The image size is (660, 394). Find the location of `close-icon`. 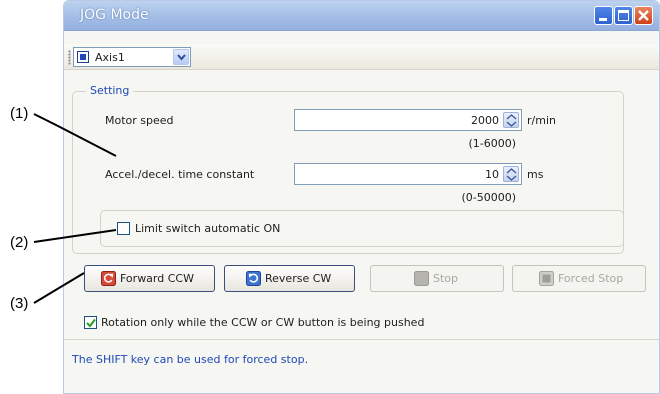

close-icon is located at coordinates (643, 15).